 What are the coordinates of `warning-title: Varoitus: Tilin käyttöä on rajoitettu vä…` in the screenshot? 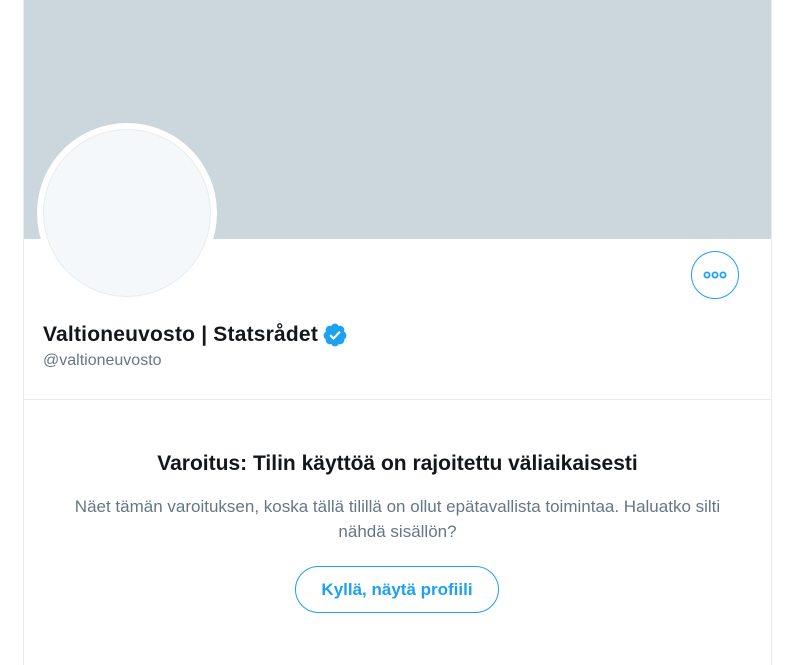 It's located at (397, 463).